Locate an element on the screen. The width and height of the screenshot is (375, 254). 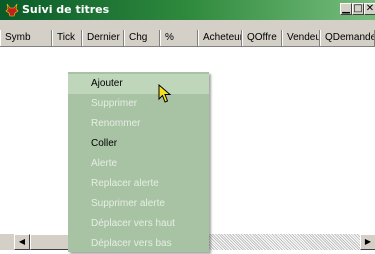
menu-item-ajouter: Ajouter is located at coordinates (138, 84).